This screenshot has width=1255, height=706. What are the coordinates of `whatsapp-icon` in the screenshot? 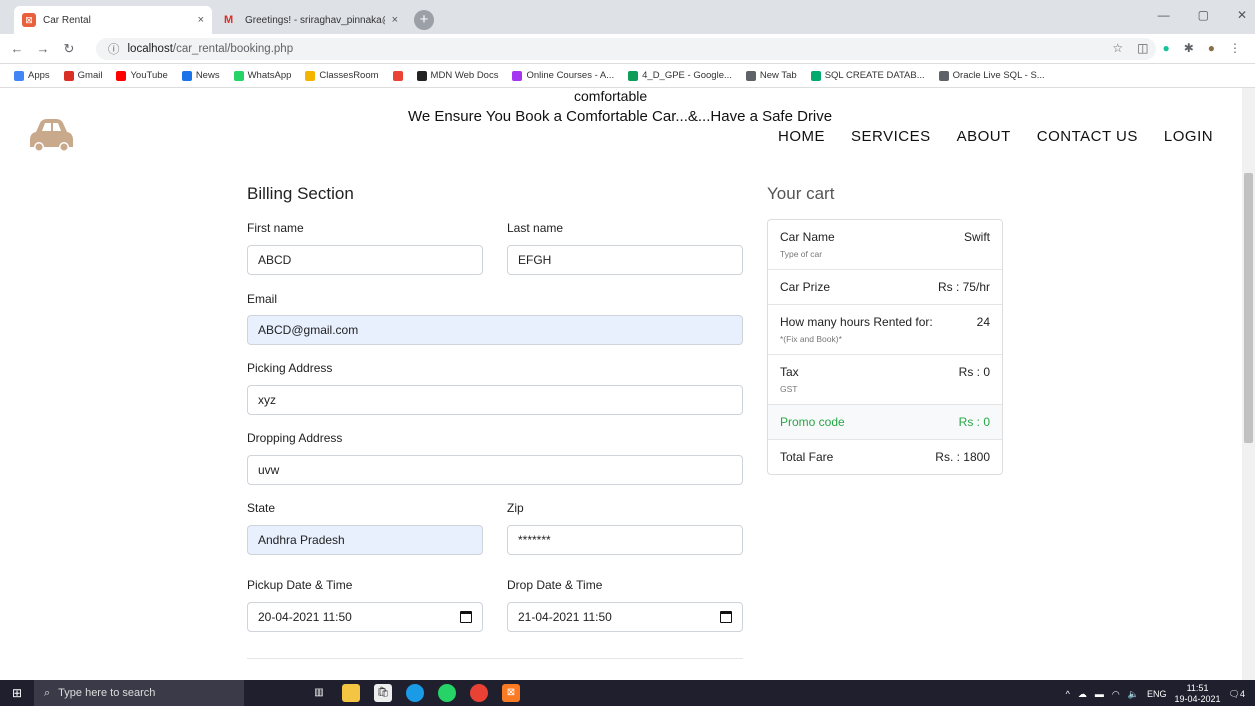 It's located at (447, 693).